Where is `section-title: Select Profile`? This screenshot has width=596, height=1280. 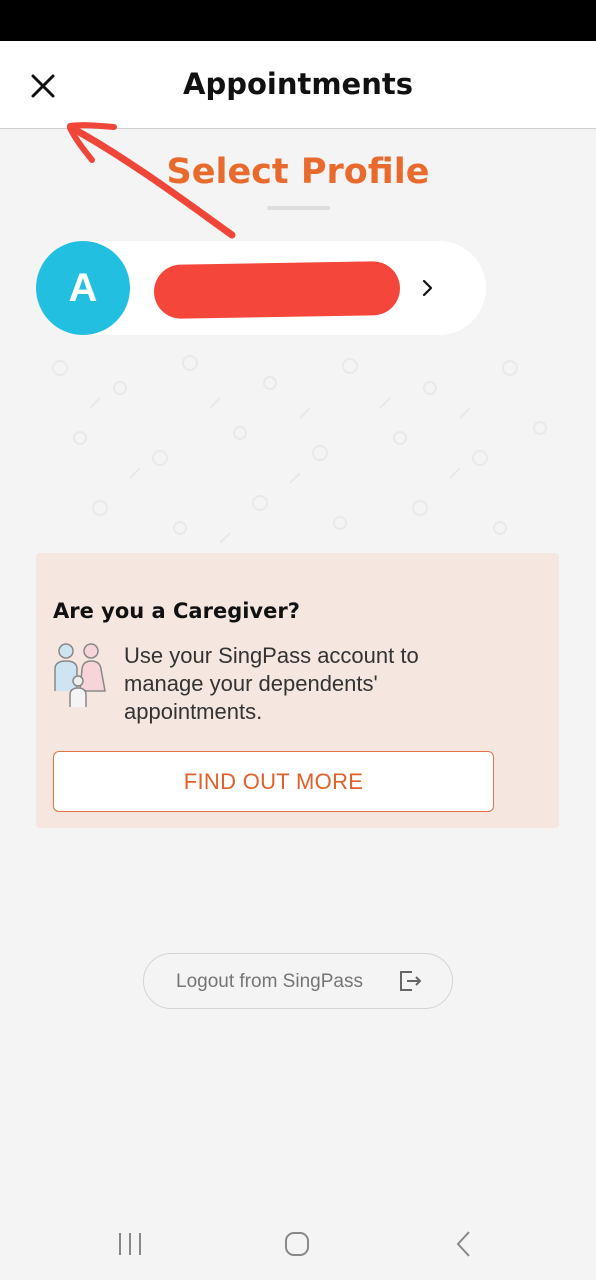 section-title: Select Profile is located at coordinates (298, 172).